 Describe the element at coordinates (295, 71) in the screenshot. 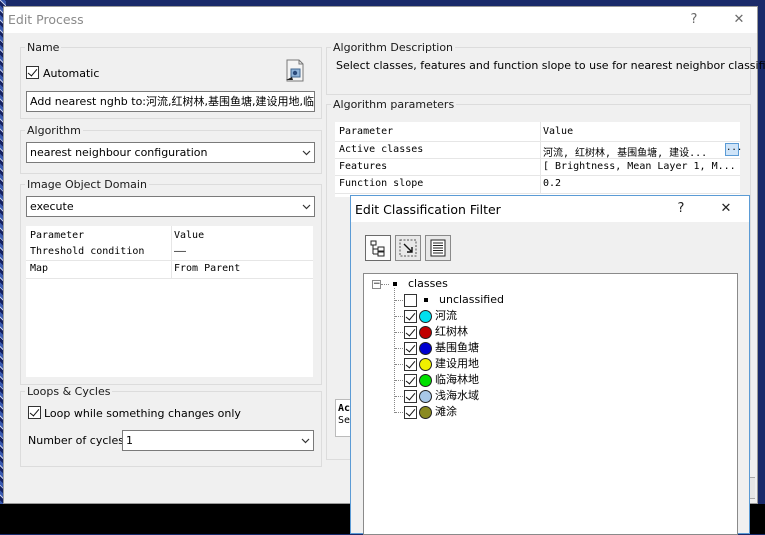

I see `edit-name-icon` at that location.